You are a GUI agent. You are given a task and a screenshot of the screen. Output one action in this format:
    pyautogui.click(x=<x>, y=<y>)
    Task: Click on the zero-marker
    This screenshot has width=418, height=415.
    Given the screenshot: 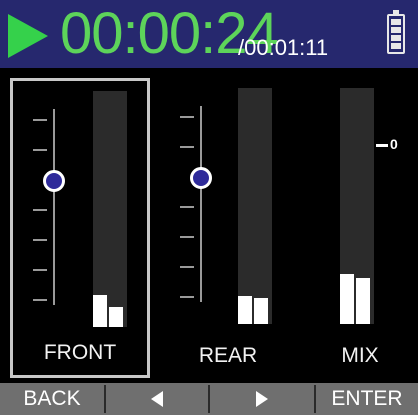 What is the action you would take?
    pyautogui.click(x=382, y=145)
    